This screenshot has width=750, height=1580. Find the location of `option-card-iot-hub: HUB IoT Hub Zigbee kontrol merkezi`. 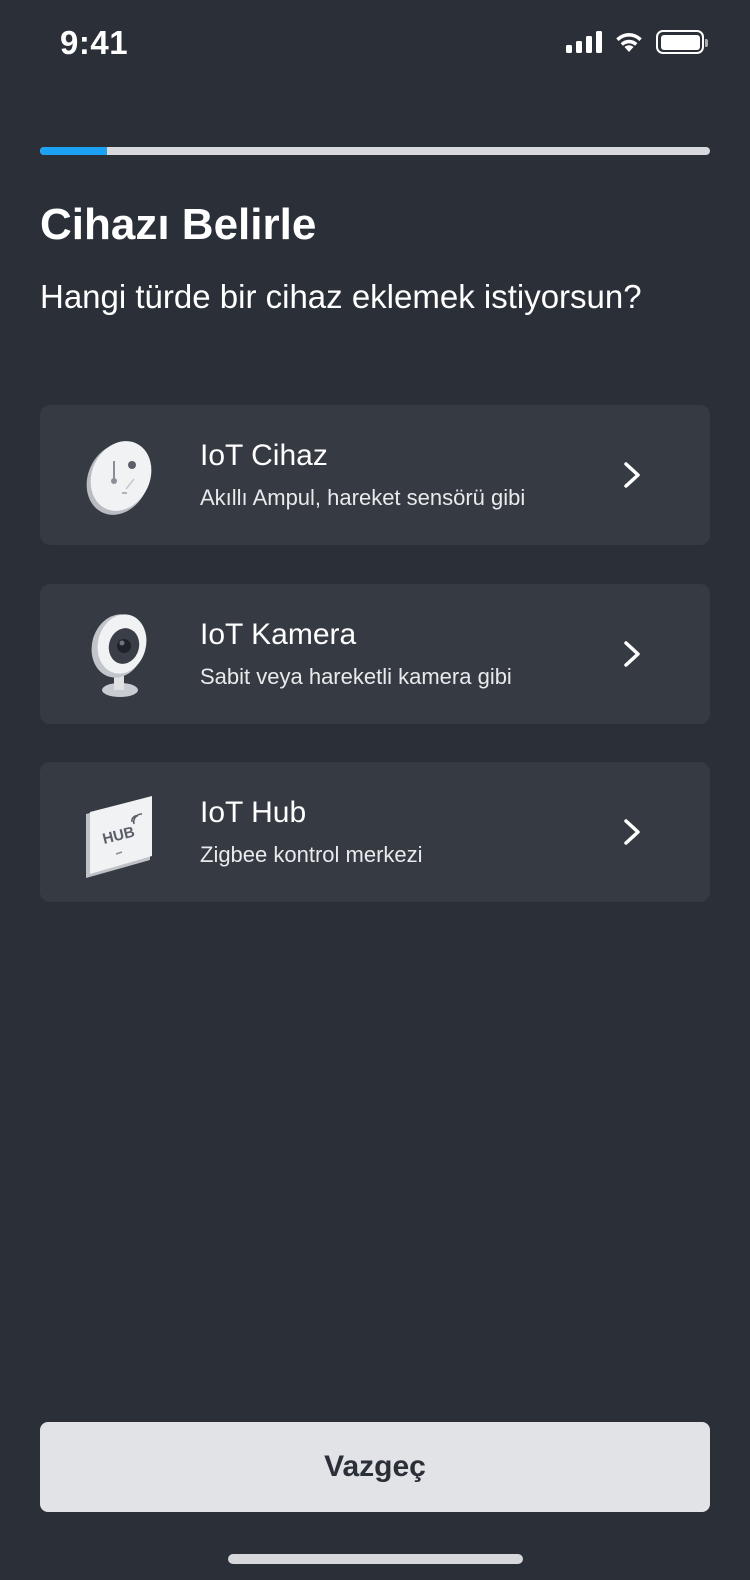

option-card-iot-hub: HUB IoT Hub Zigbee kontrol merkezi is located at coordinates (375, 832).